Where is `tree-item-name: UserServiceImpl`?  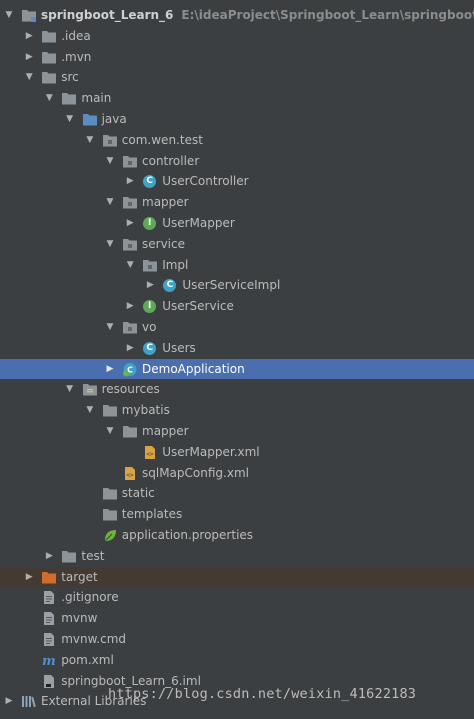 tree-item-name: UserServiceImpl is located at coordinates (231, 285).